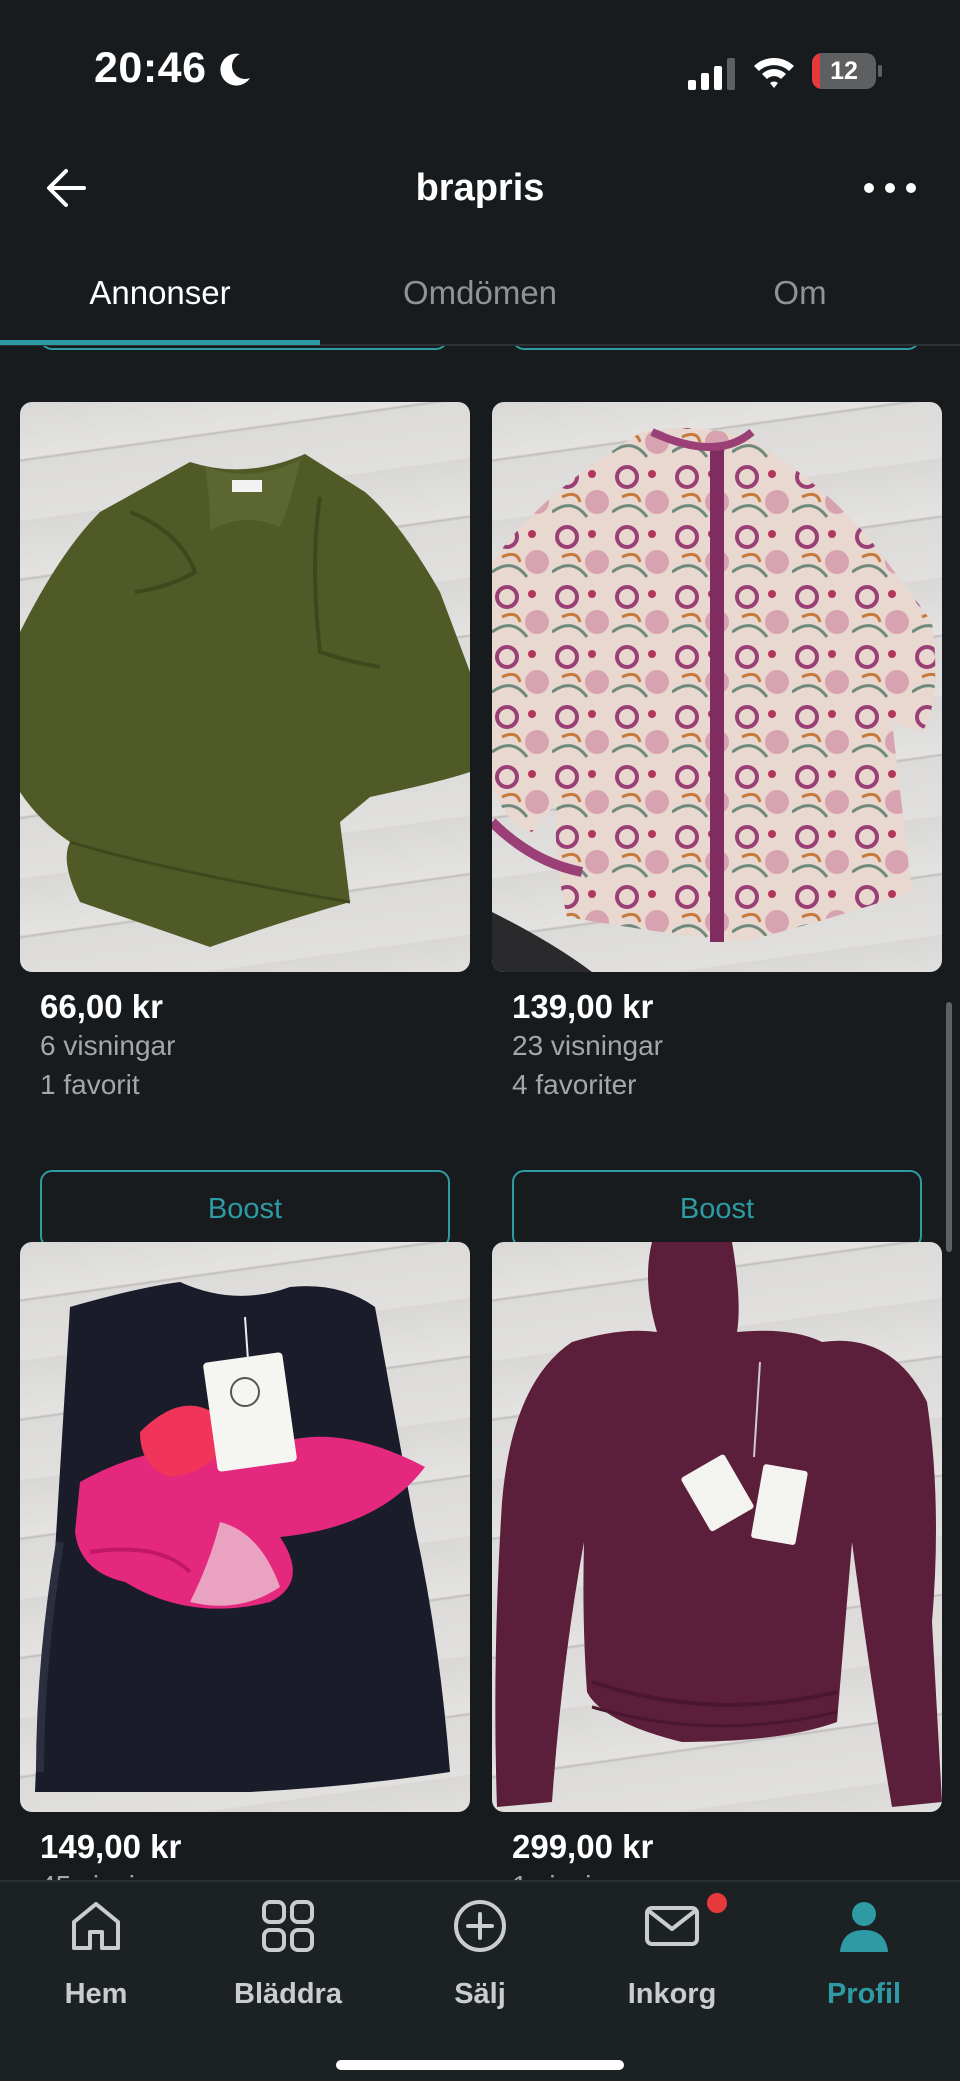 The width and height of the screenshot is (960, 2081). What do you see at coordinates (101, 1006) in the screenshot?
I see `listing-price: 66,00 kr` at bounding box center [101, 1006].